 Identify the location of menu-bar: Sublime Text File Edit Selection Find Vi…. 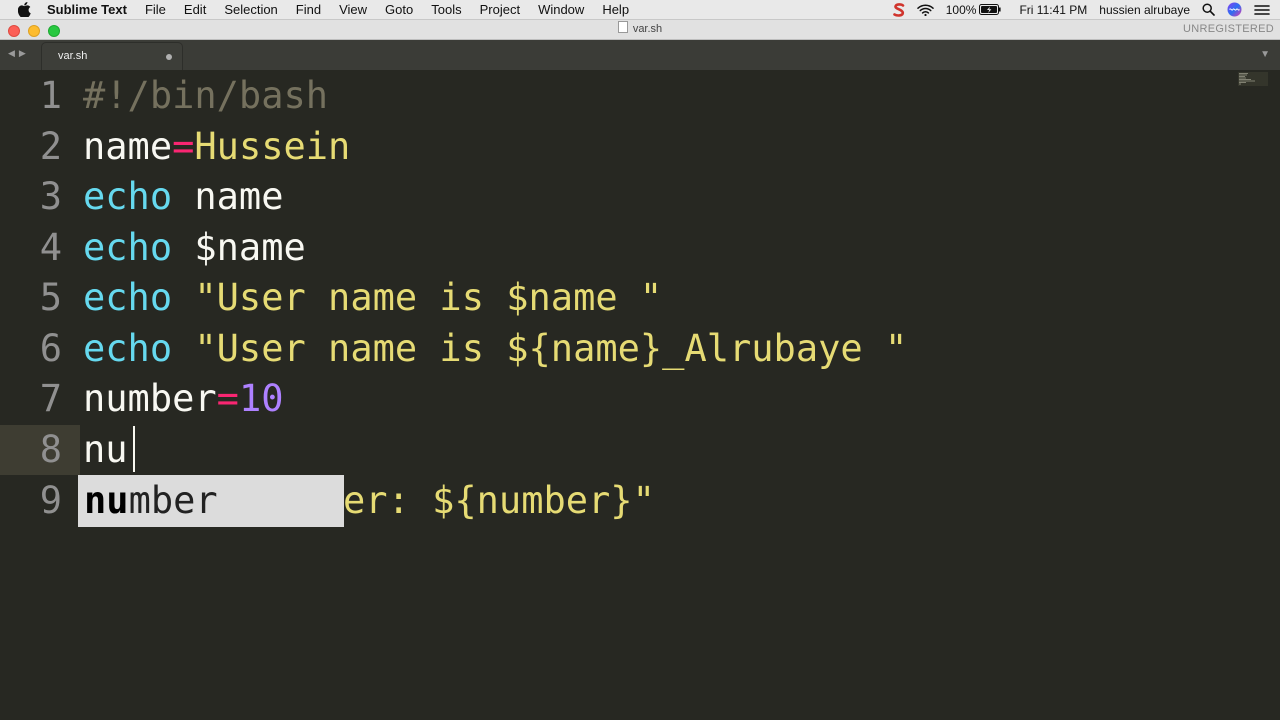
(640, 10).